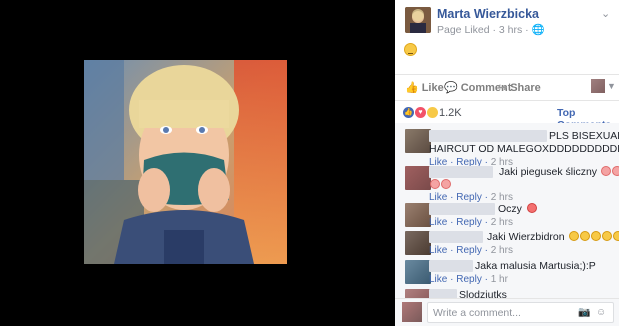  Describe the element at coordinates (526, 237) in the screenshot. I see `comment-text: Jaki Wierzbidron` at that location.